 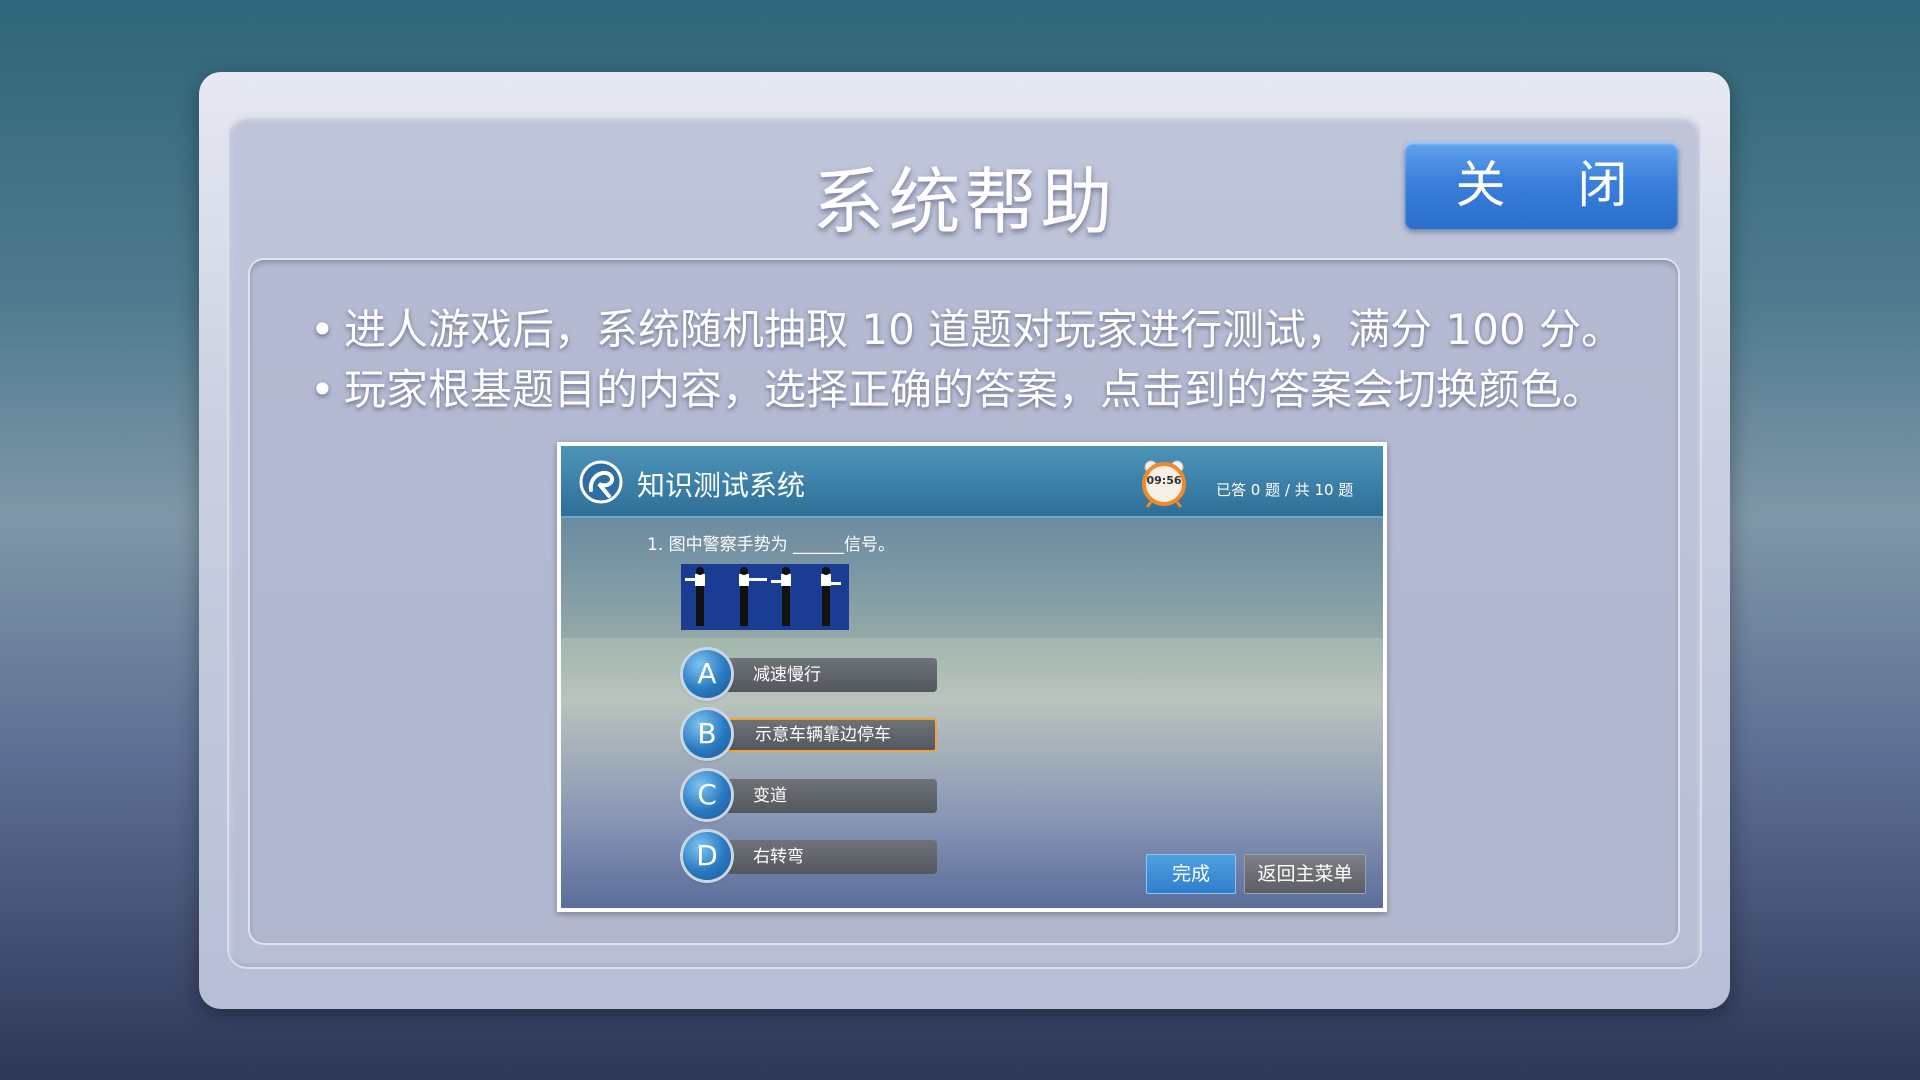 I want to click on option-d: D 右转弯, so click(x=811, y=856).